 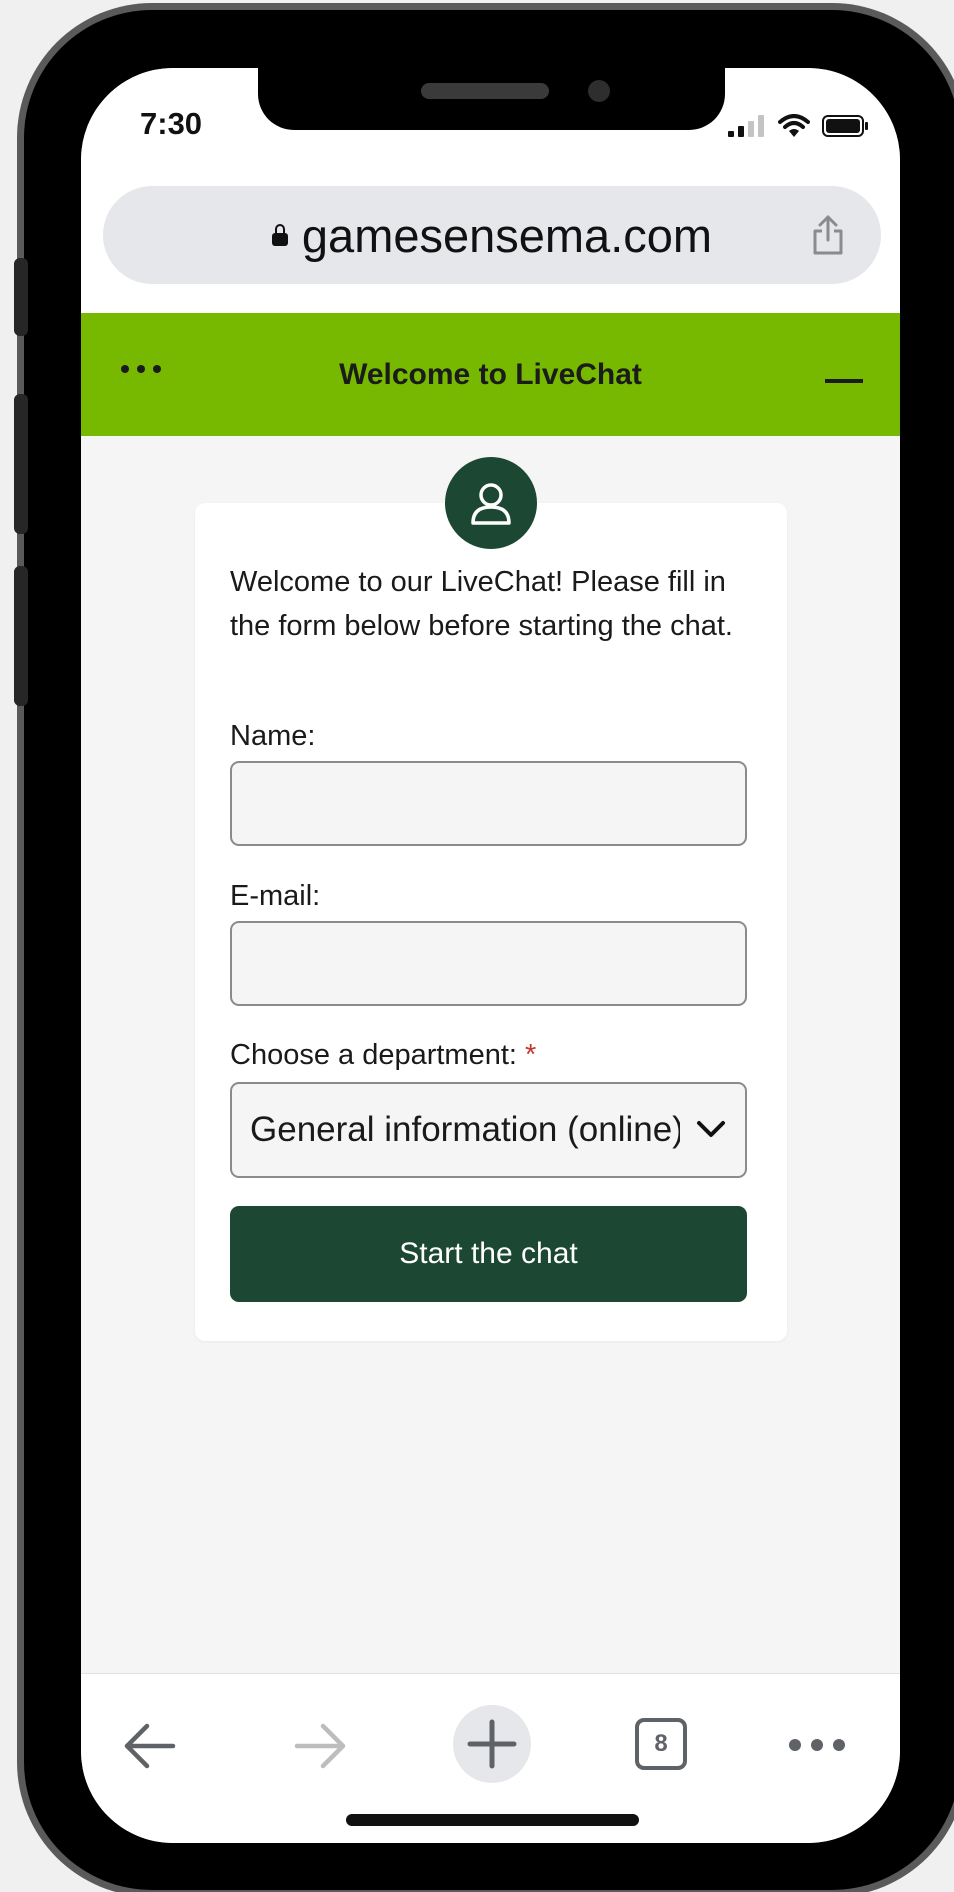 What do you see at coordinates (21, 464) in the screenshot?
I see `volume-up-button` at bounding box center [21, 464].